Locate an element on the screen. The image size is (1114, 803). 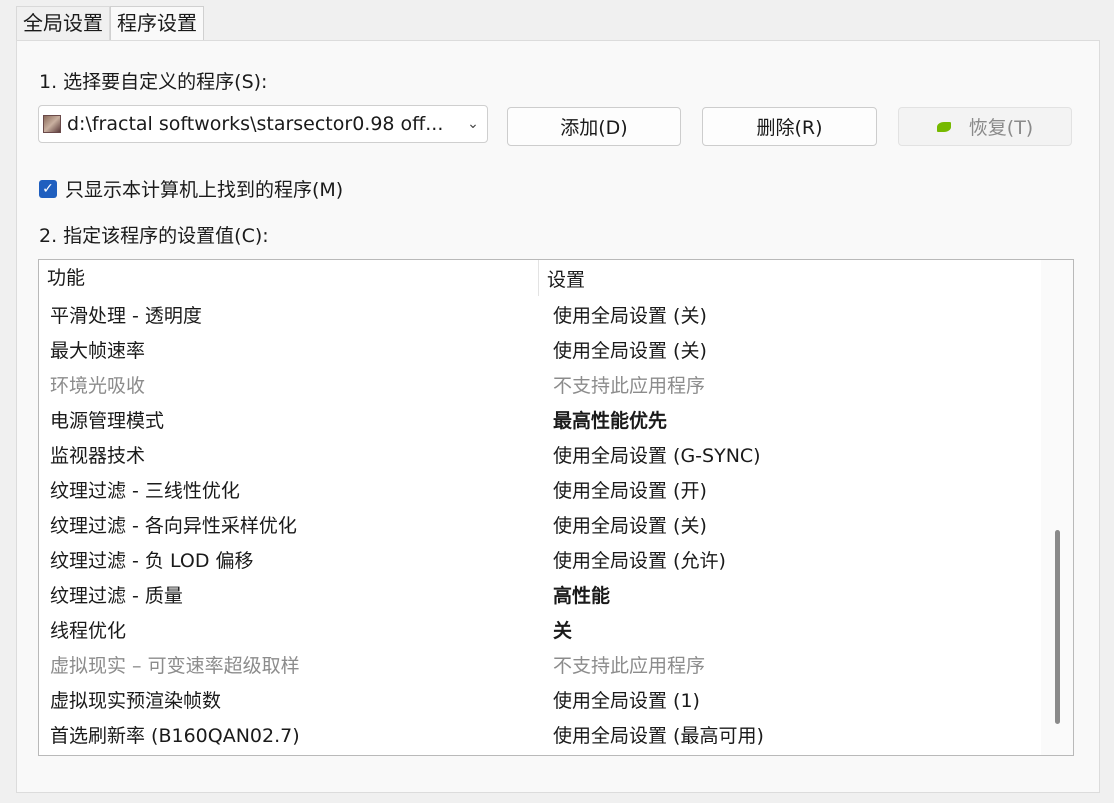
step1-label: 1. 选择要自定义的程序(S): is located at coordinates (153, 82).